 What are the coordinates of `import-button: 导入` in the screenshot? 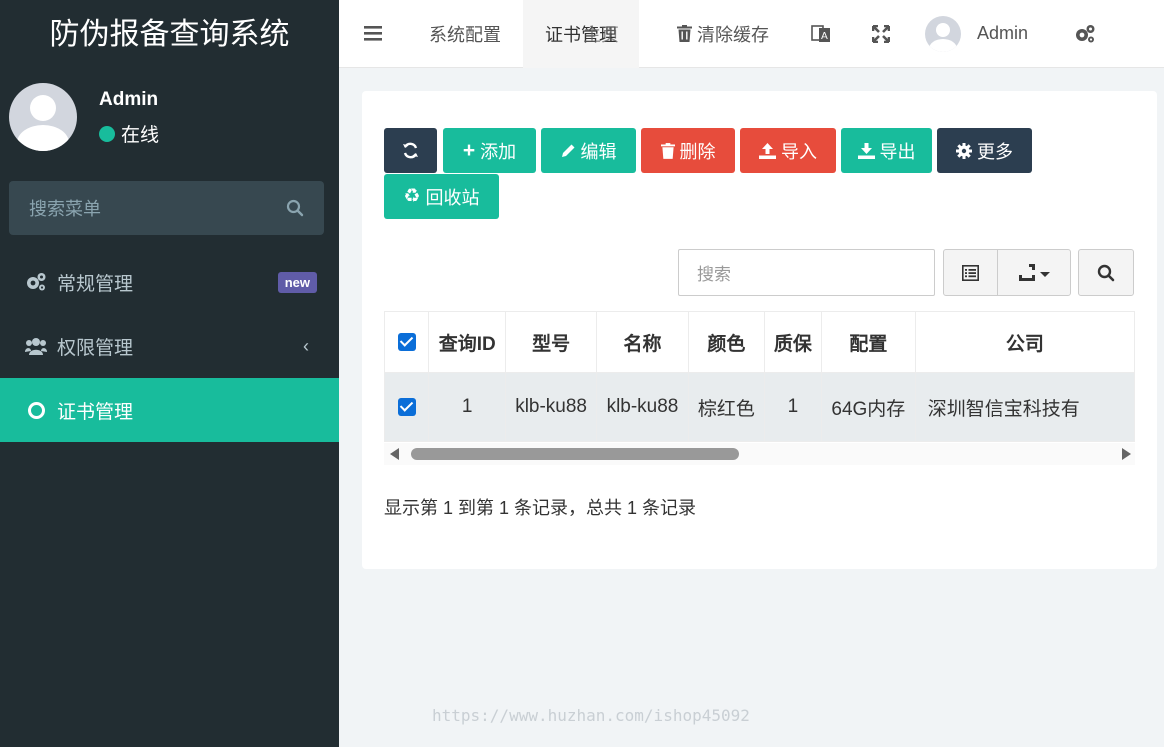 It's located at (788, 150).